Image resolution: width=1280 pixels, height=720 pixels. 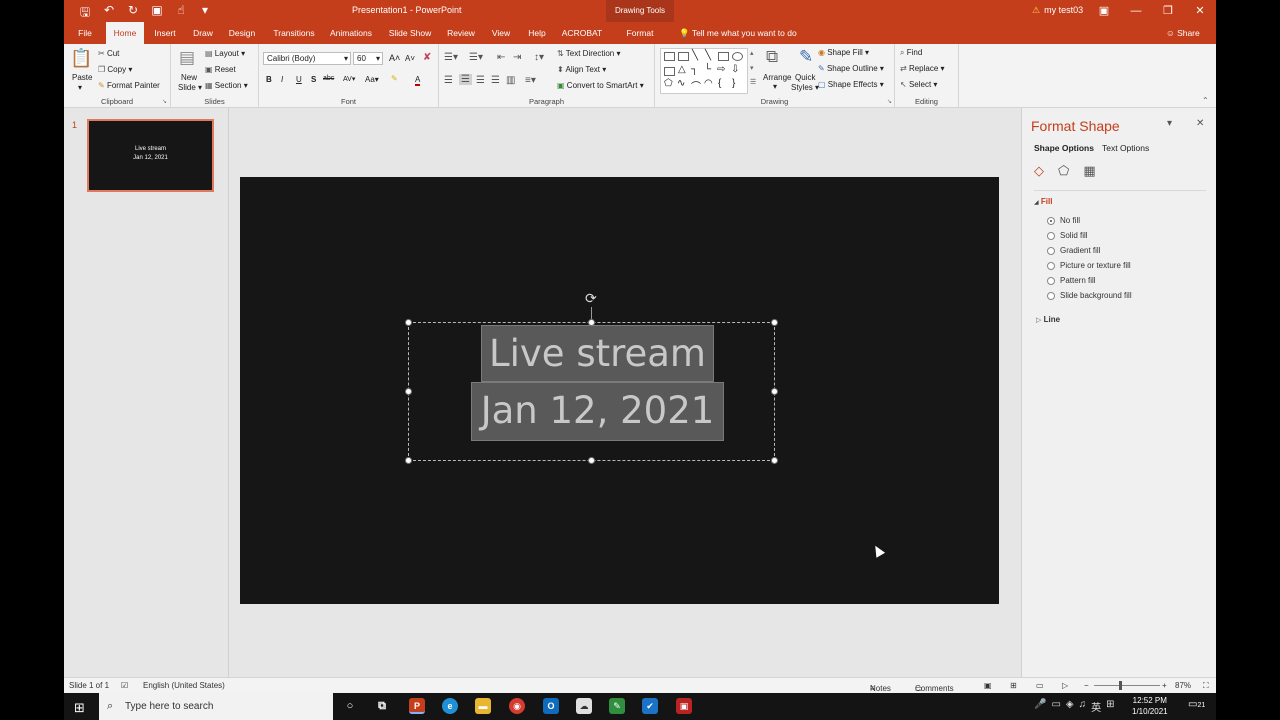 What do you see at coordinates (805, 87) in the screenshot?
I see `quick-styles-button-2: Styles ▾` at bounding box center [805, 87].